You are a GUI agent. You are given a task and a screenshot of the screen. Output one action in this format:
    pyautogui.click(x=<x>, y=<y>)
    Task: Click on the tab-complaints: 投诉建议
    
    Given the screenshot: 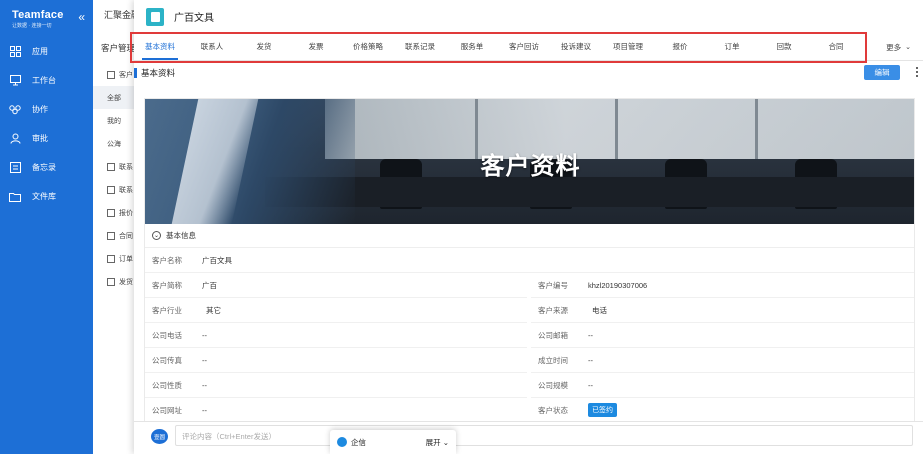 What is the action you would take?
    pyautogui.click(x=576, y=46)
    